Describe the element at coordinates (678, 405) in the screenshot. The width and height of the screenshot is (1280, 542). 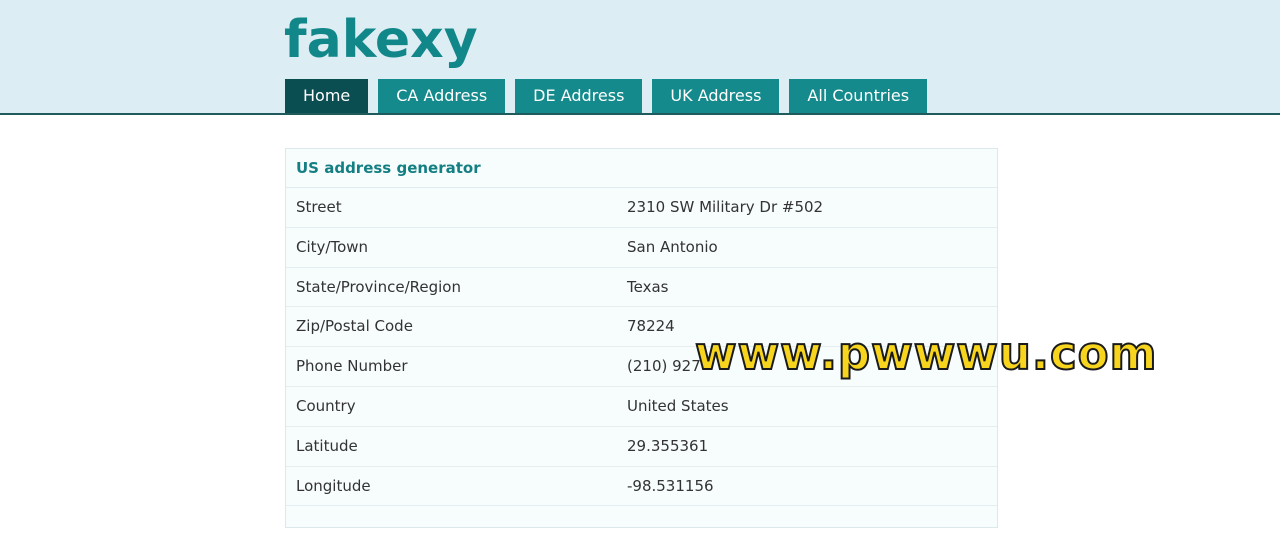
I see `row-value: United States` at that location.